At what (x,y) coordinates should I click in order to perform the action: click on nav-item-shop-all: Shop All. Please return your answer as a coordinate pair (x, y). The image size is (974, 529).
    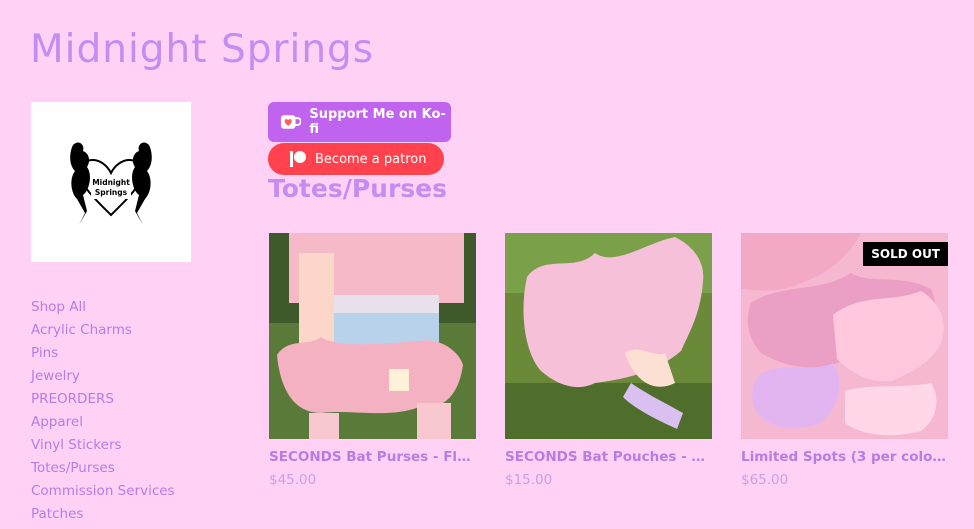
    Looking at the image, I should click on (103, 307).